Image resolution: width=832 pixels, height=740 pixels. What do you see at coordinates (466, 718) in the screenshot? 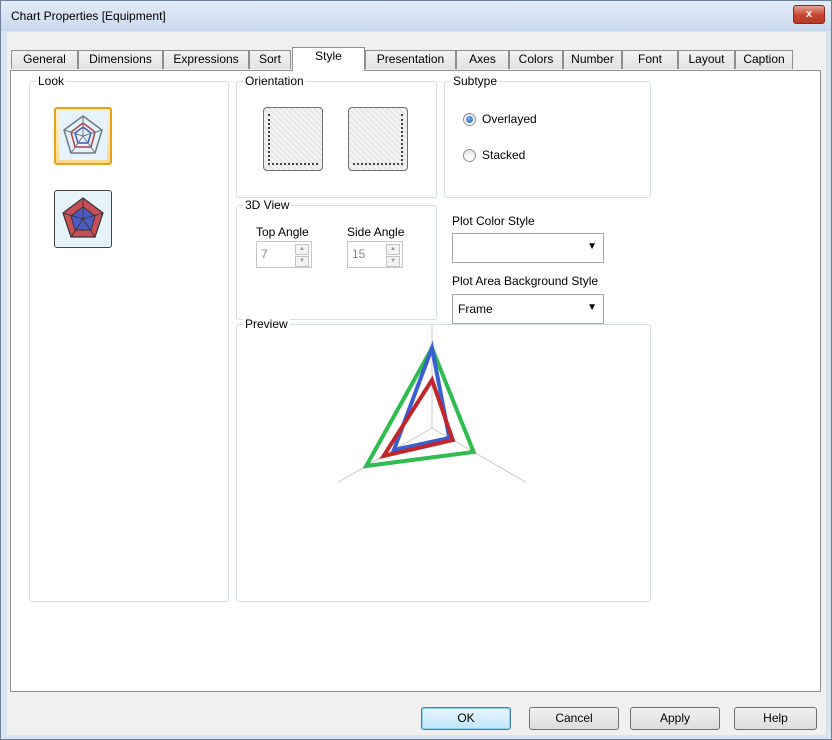
I see `ok-button: OK` at bounding box center [466, 718].